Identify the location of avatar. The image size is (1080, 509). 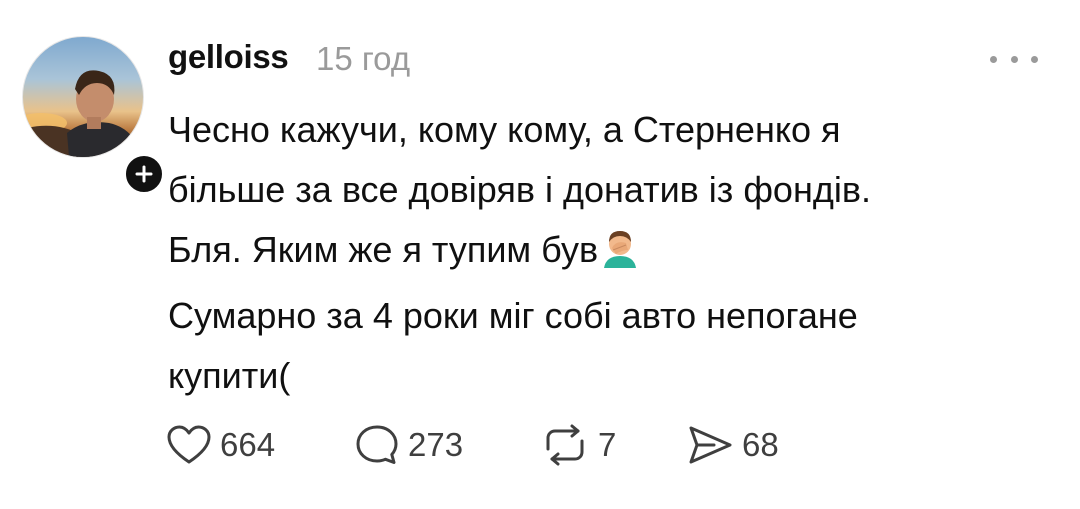
(83, 97).